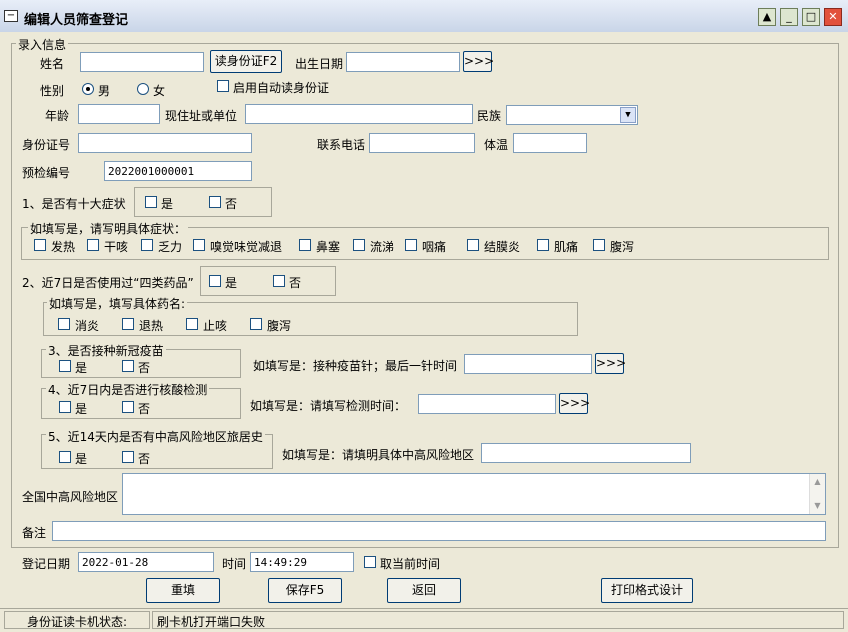  What do you see at coordinates (108, 228) in the screenshot?
I see `symptoms-legend: 如填写是，请写明具体症状：` at bounding box center [108, 228].